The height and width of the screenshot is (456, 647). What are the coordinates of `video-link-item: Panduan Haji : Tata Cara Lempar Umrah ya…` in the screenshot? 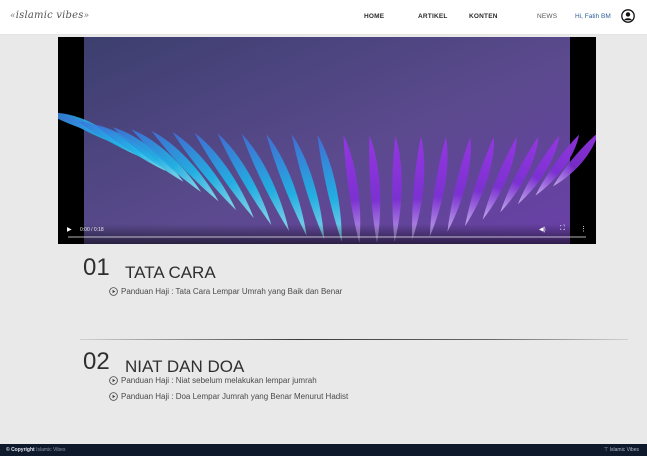 It's located at (225, 291).